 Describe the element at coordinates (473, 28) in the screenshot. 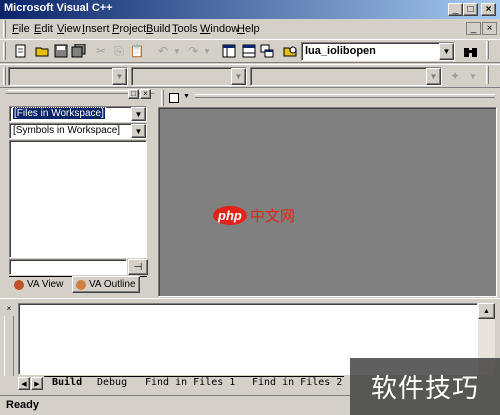

I see `mdi-minimize-button: _` at that location.